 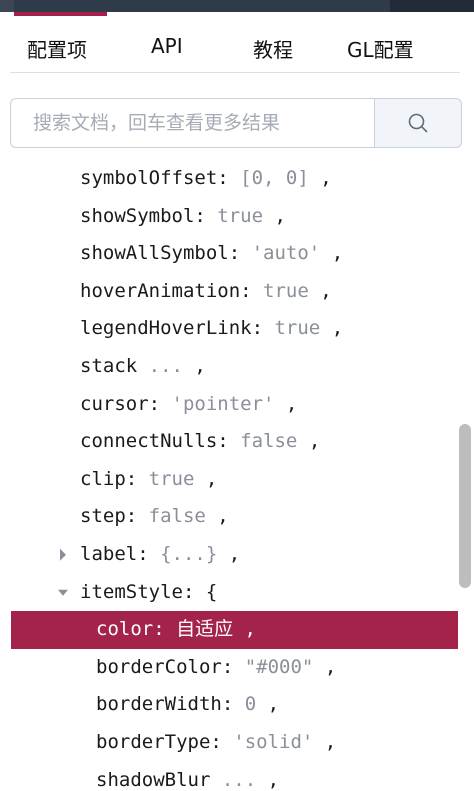 I want to click on tree-row-selected: color: 自适应 ,, so click(x=234, y=630).